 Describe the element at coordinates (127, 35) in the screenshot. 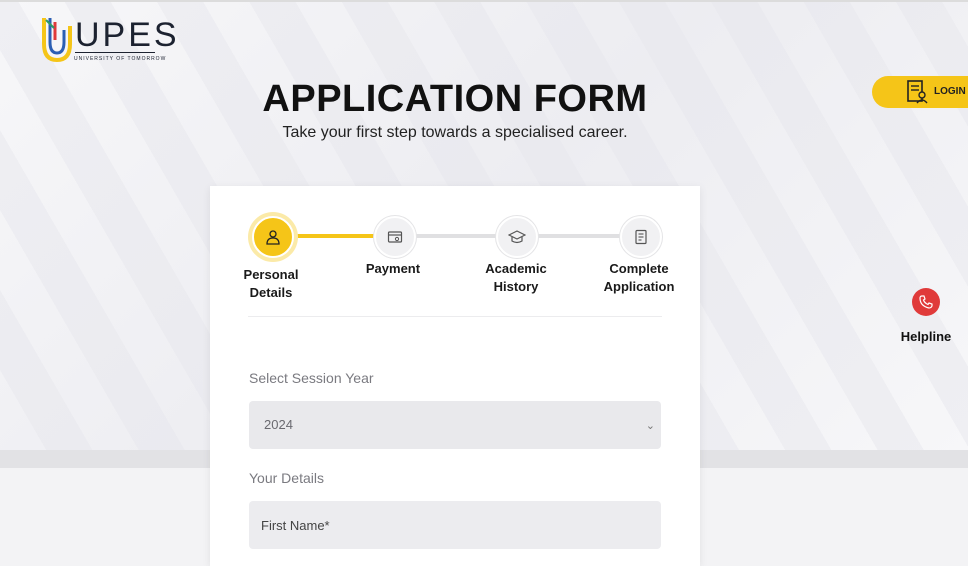

I see `logo-wordmark: UPES` at that location.